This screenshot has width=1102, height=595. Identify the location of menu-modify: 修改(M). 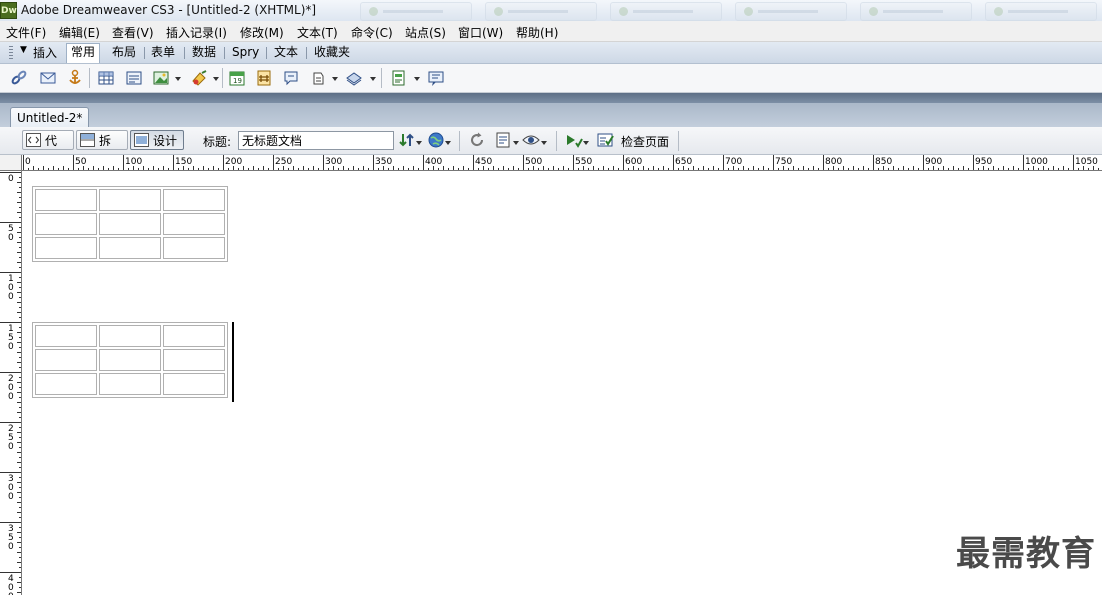
(262, 32).